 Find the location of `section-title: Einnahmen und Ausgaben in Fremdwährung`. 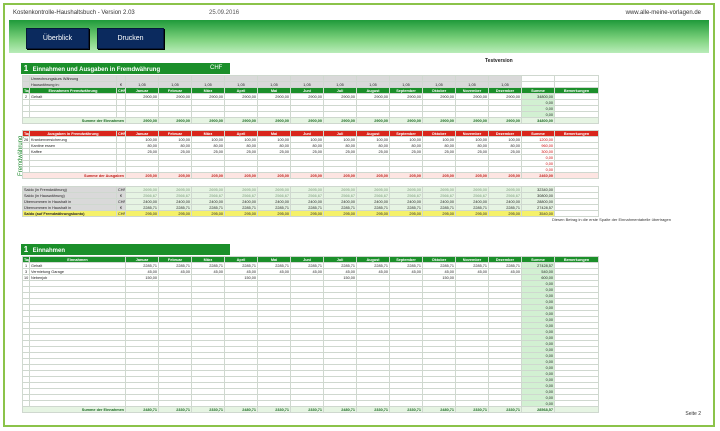

section-title: Einnahmen und Ausgaben in Fremdwährung is located at coordinates (96, 70).